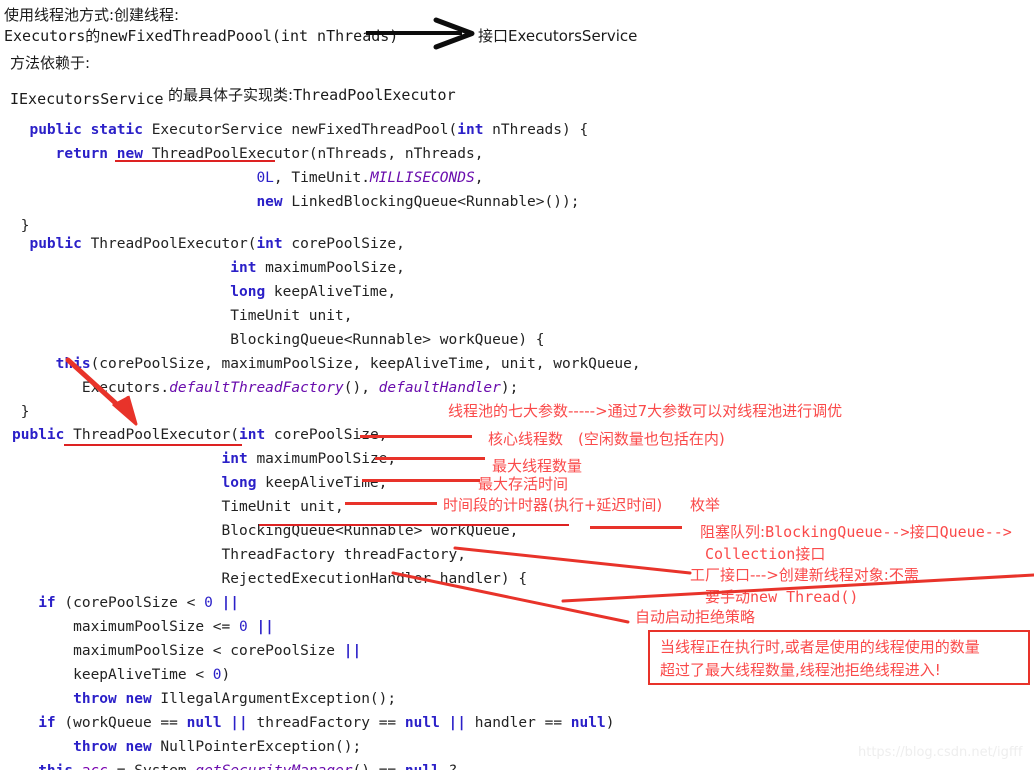 The width and height of the screenshot is (1034, 770). What do you see at coordinates (804, 597) in the screenshot?
I see `annotation-thread-factory-line2-lat: new Thread()` at bounding box center [804, 597].